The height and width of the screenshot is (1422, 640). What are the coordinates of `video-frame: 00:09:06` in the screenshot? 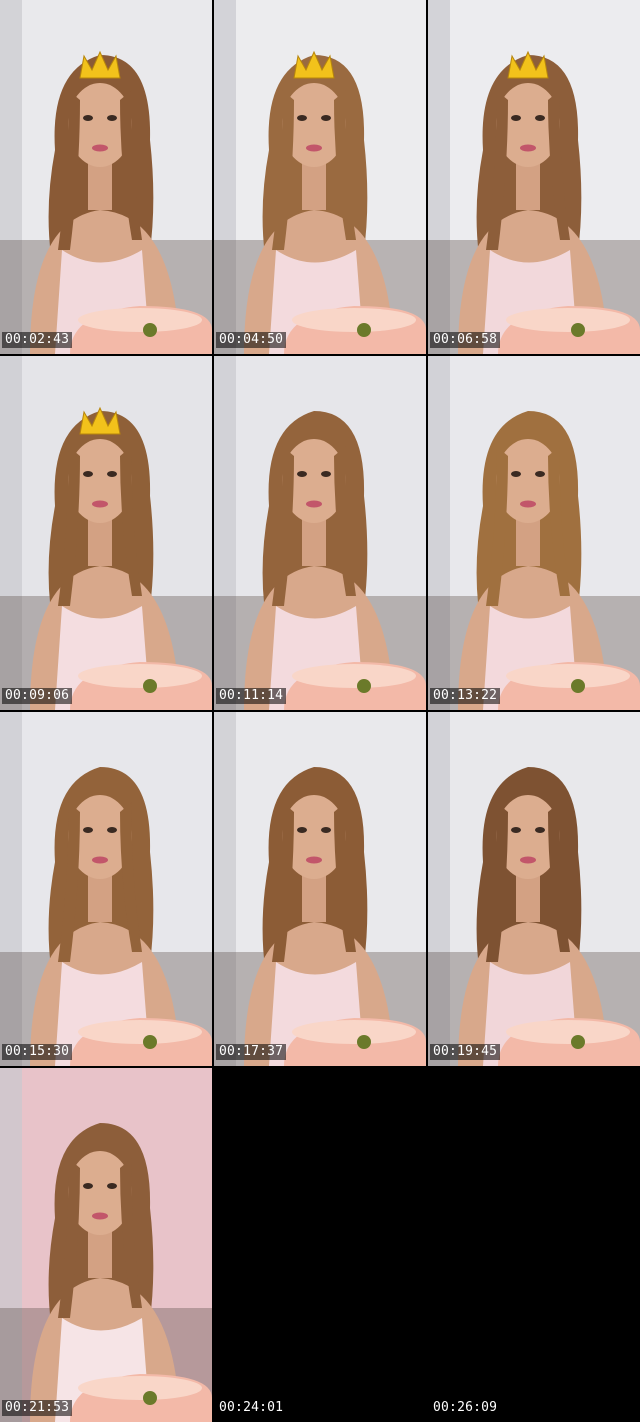 It's located at (106, 533).